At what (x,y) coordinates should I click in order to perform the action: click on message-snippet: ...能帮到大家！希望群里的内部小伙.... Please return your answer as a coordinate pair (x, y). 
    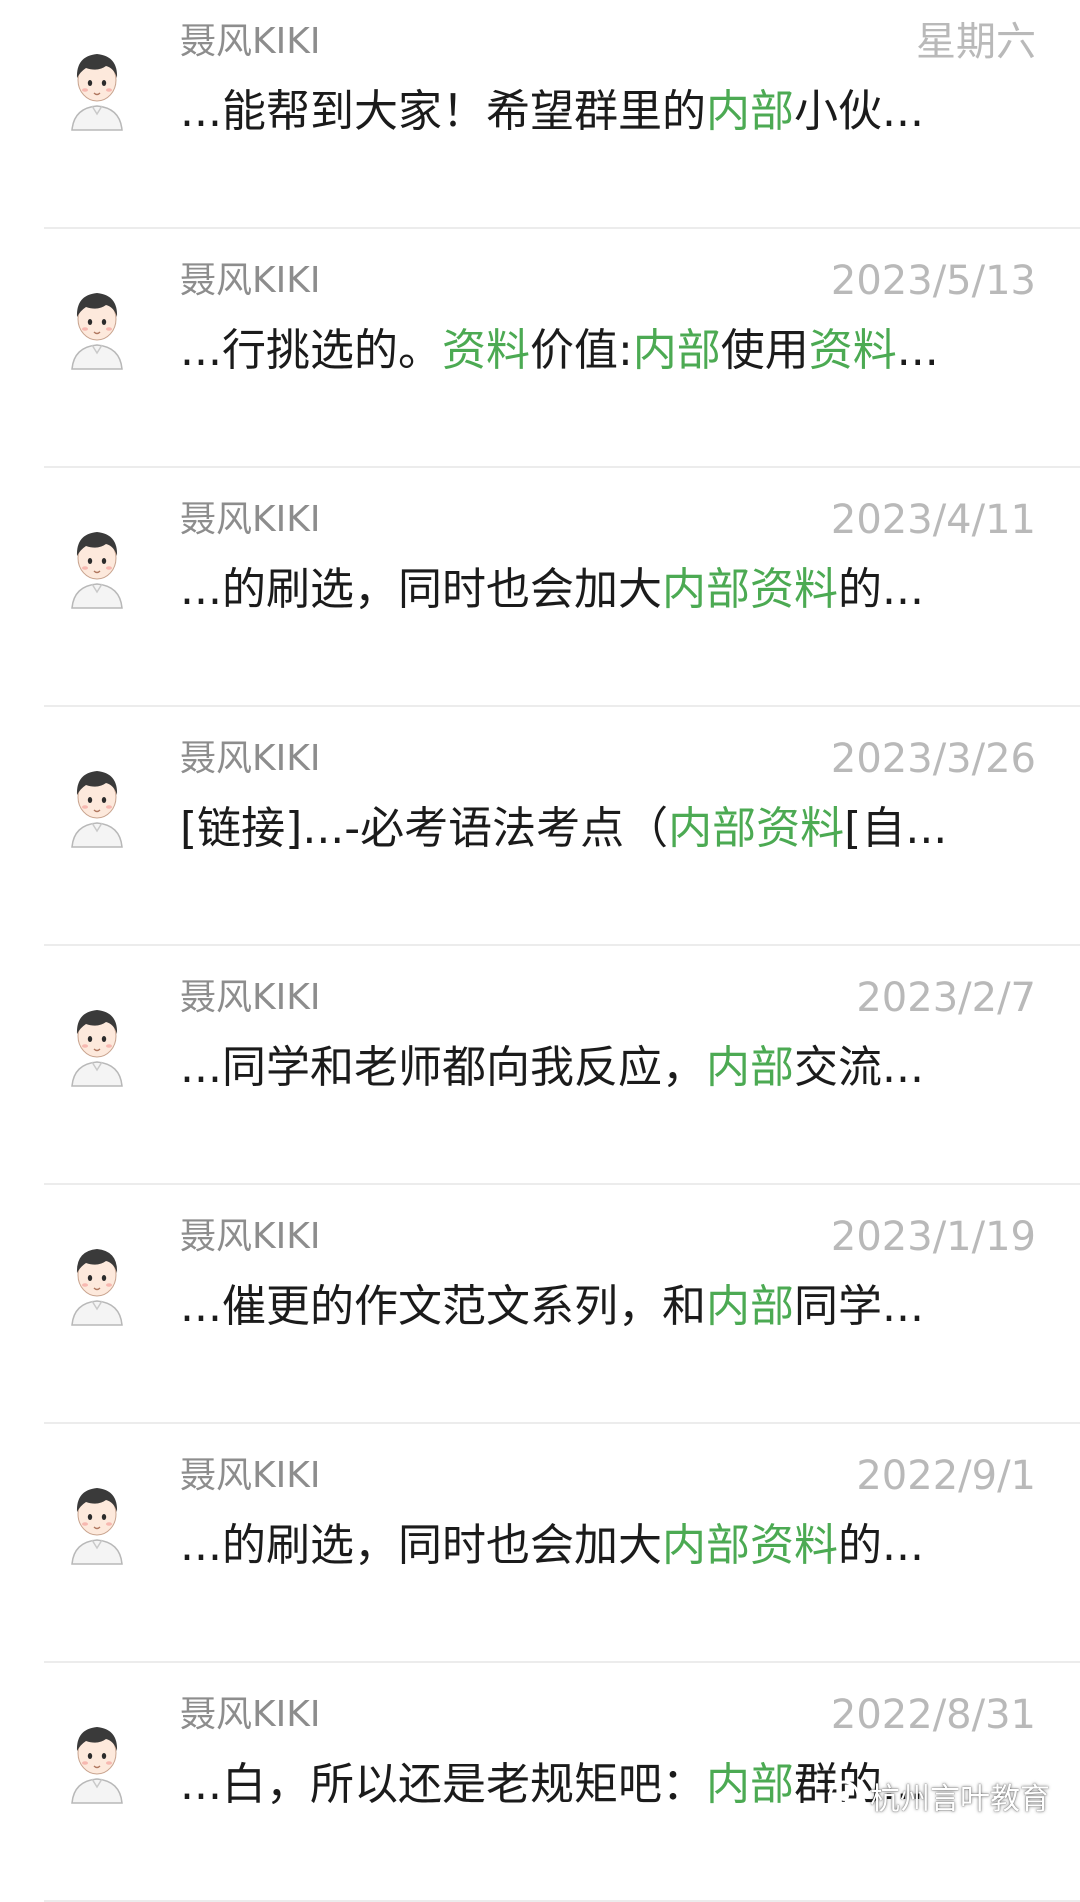
    Looking at the image, I should click on (610, 112).